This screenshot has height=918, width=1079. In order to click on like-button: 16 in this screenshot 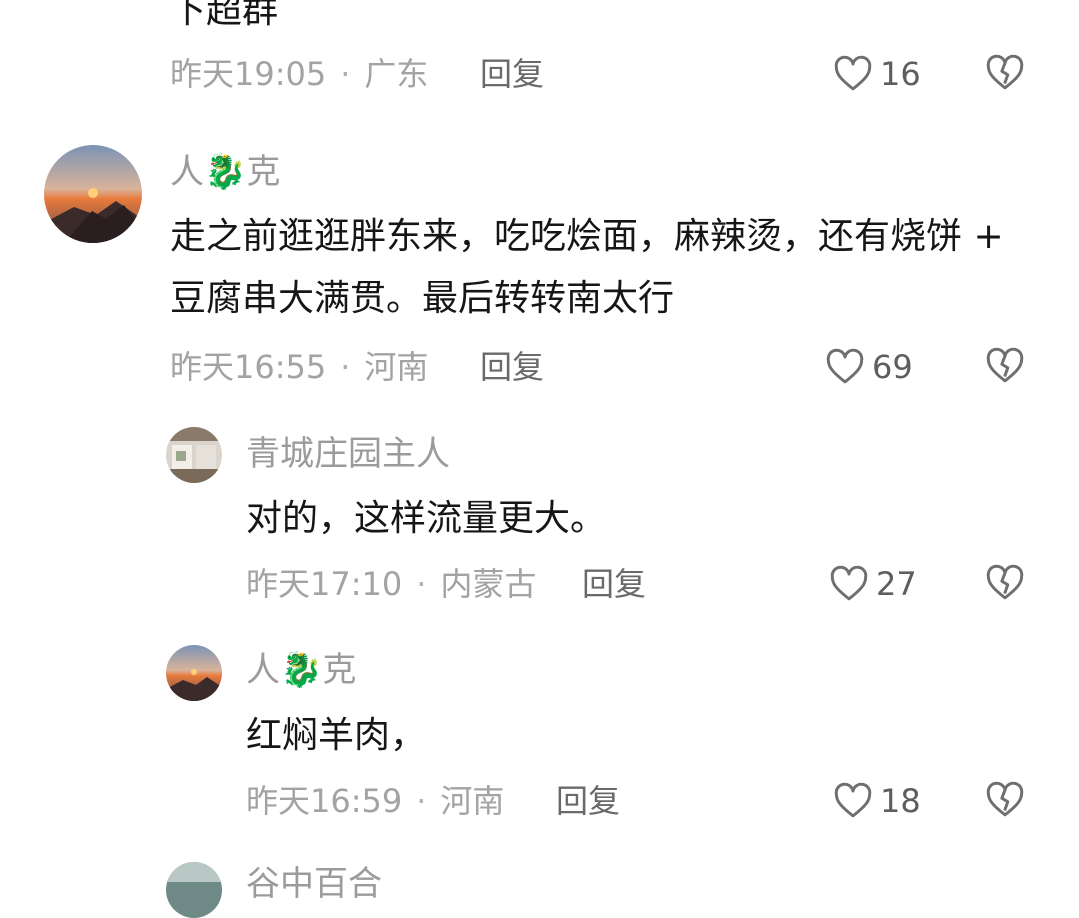, I will do `click(876, 74)`.